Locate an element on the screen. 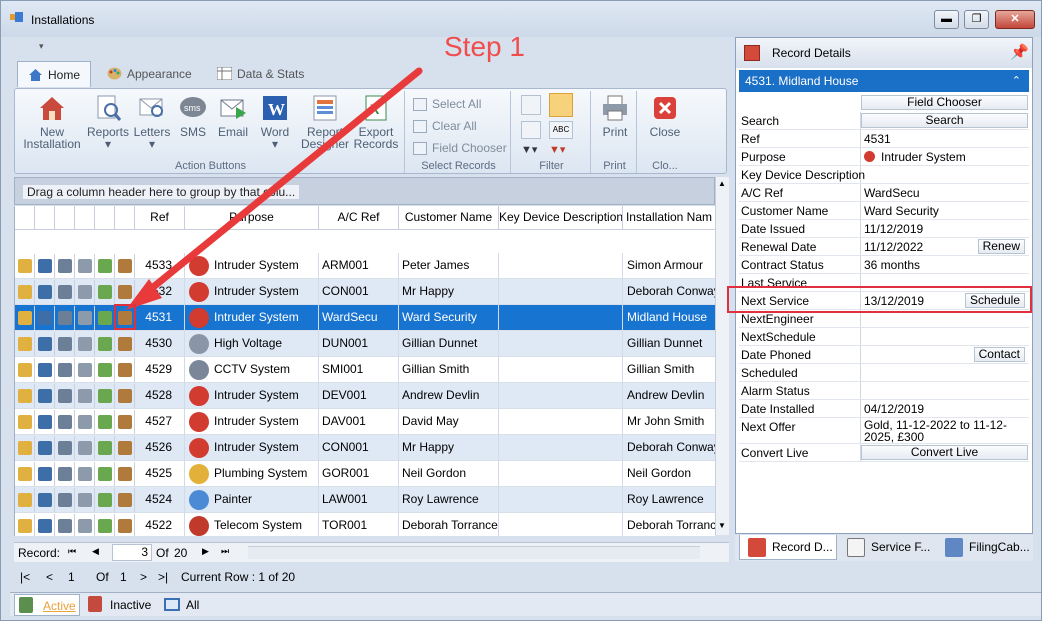 The image size is (1042, 622). record-first-button: ⏮ is located at coordinates (72, 551).